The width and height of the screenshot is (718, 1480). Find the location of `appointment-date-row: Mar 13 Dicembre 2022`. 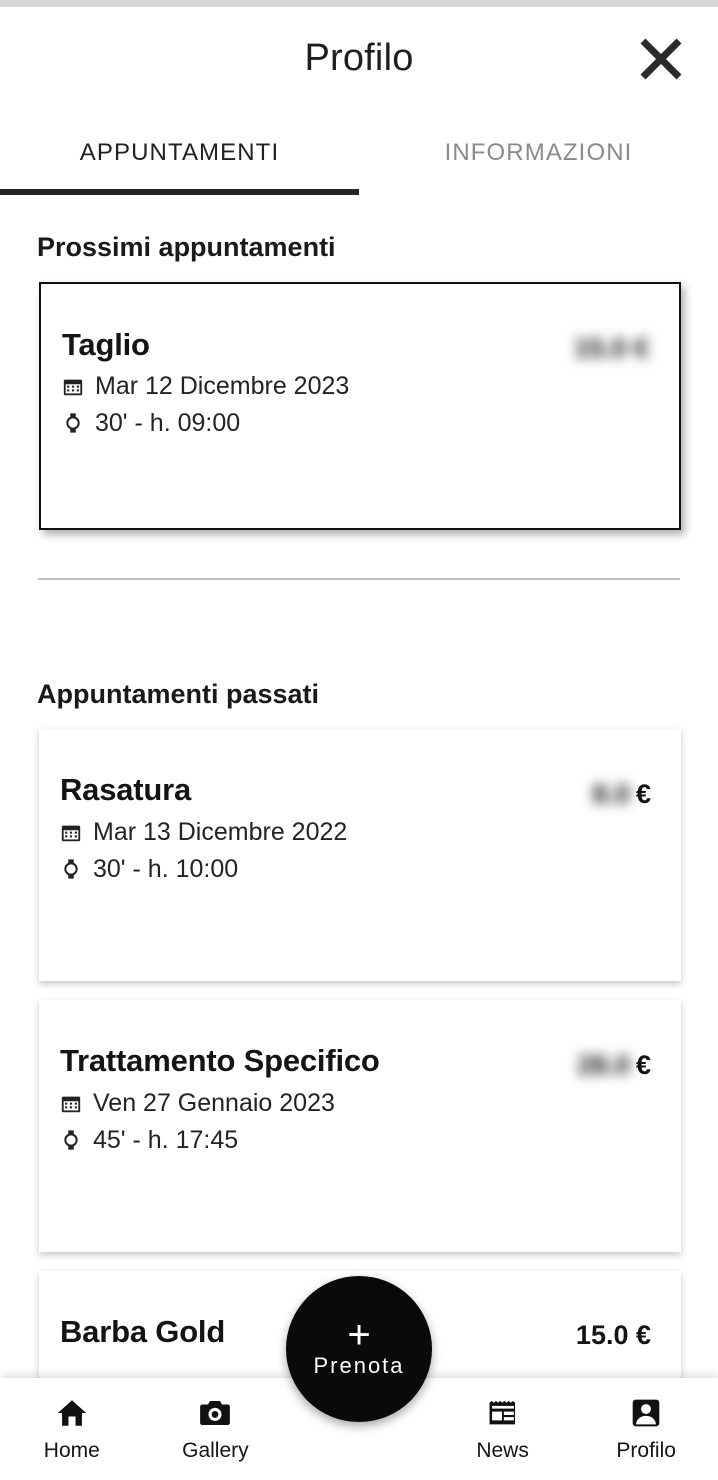

appointment-date-row: Mar 13 Dicembre 2022 is located at coordinates (355, 832).